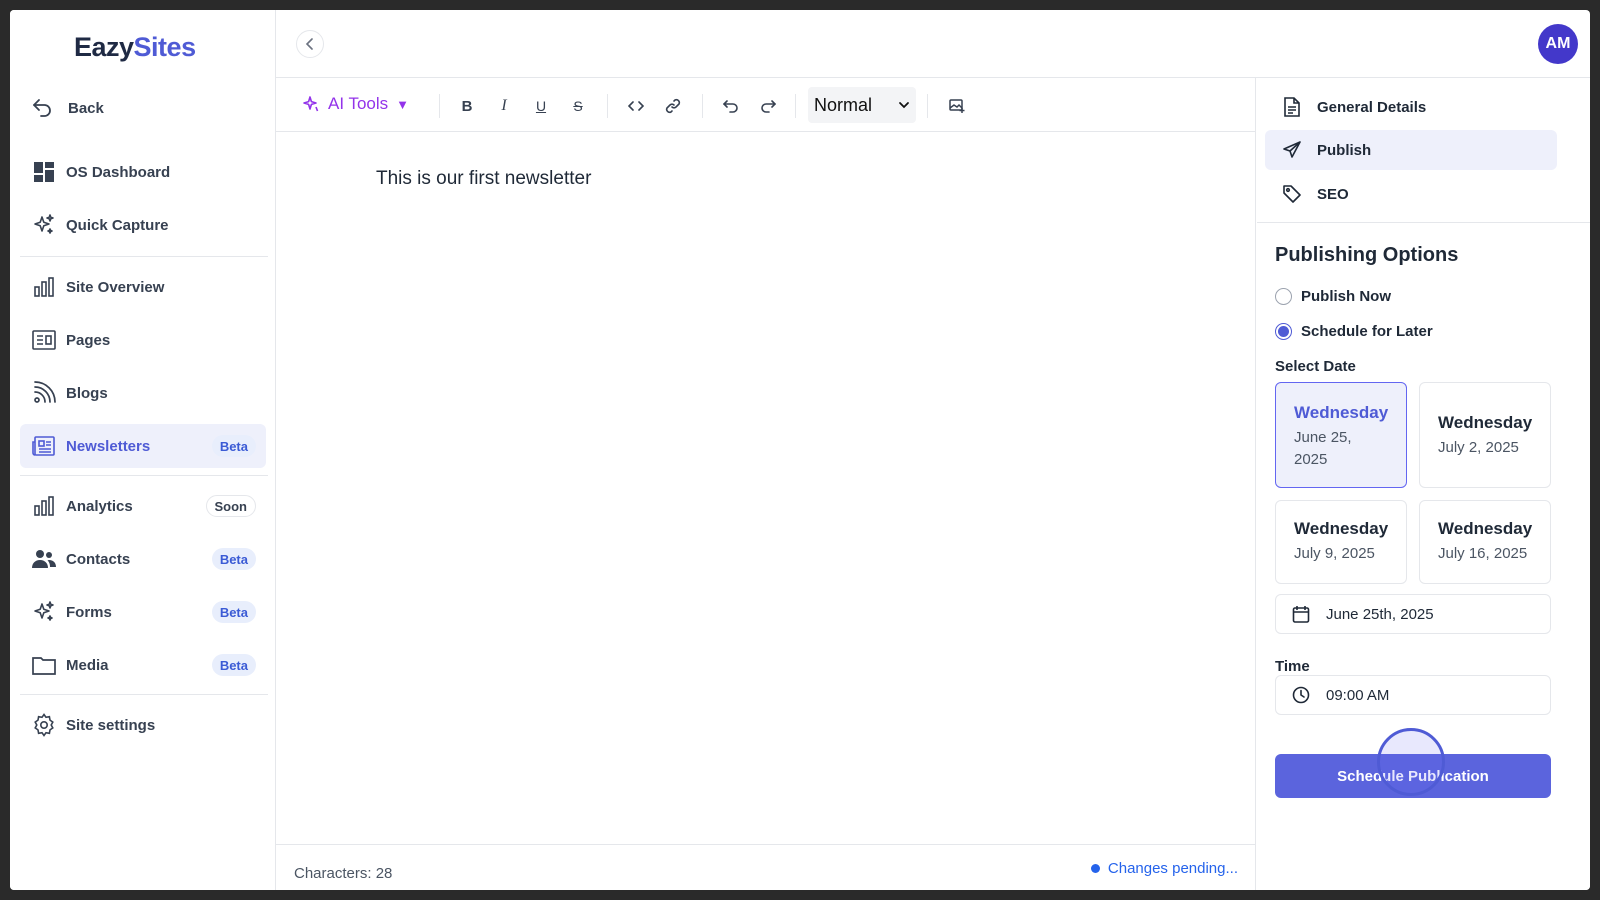 Image resolution: width=1600 pixels, height=900 pixels. What do you see at coordinates (1411, 150) in the screenshot?
I see `tab-publish: Publish` at bounding box center [1411, 150].